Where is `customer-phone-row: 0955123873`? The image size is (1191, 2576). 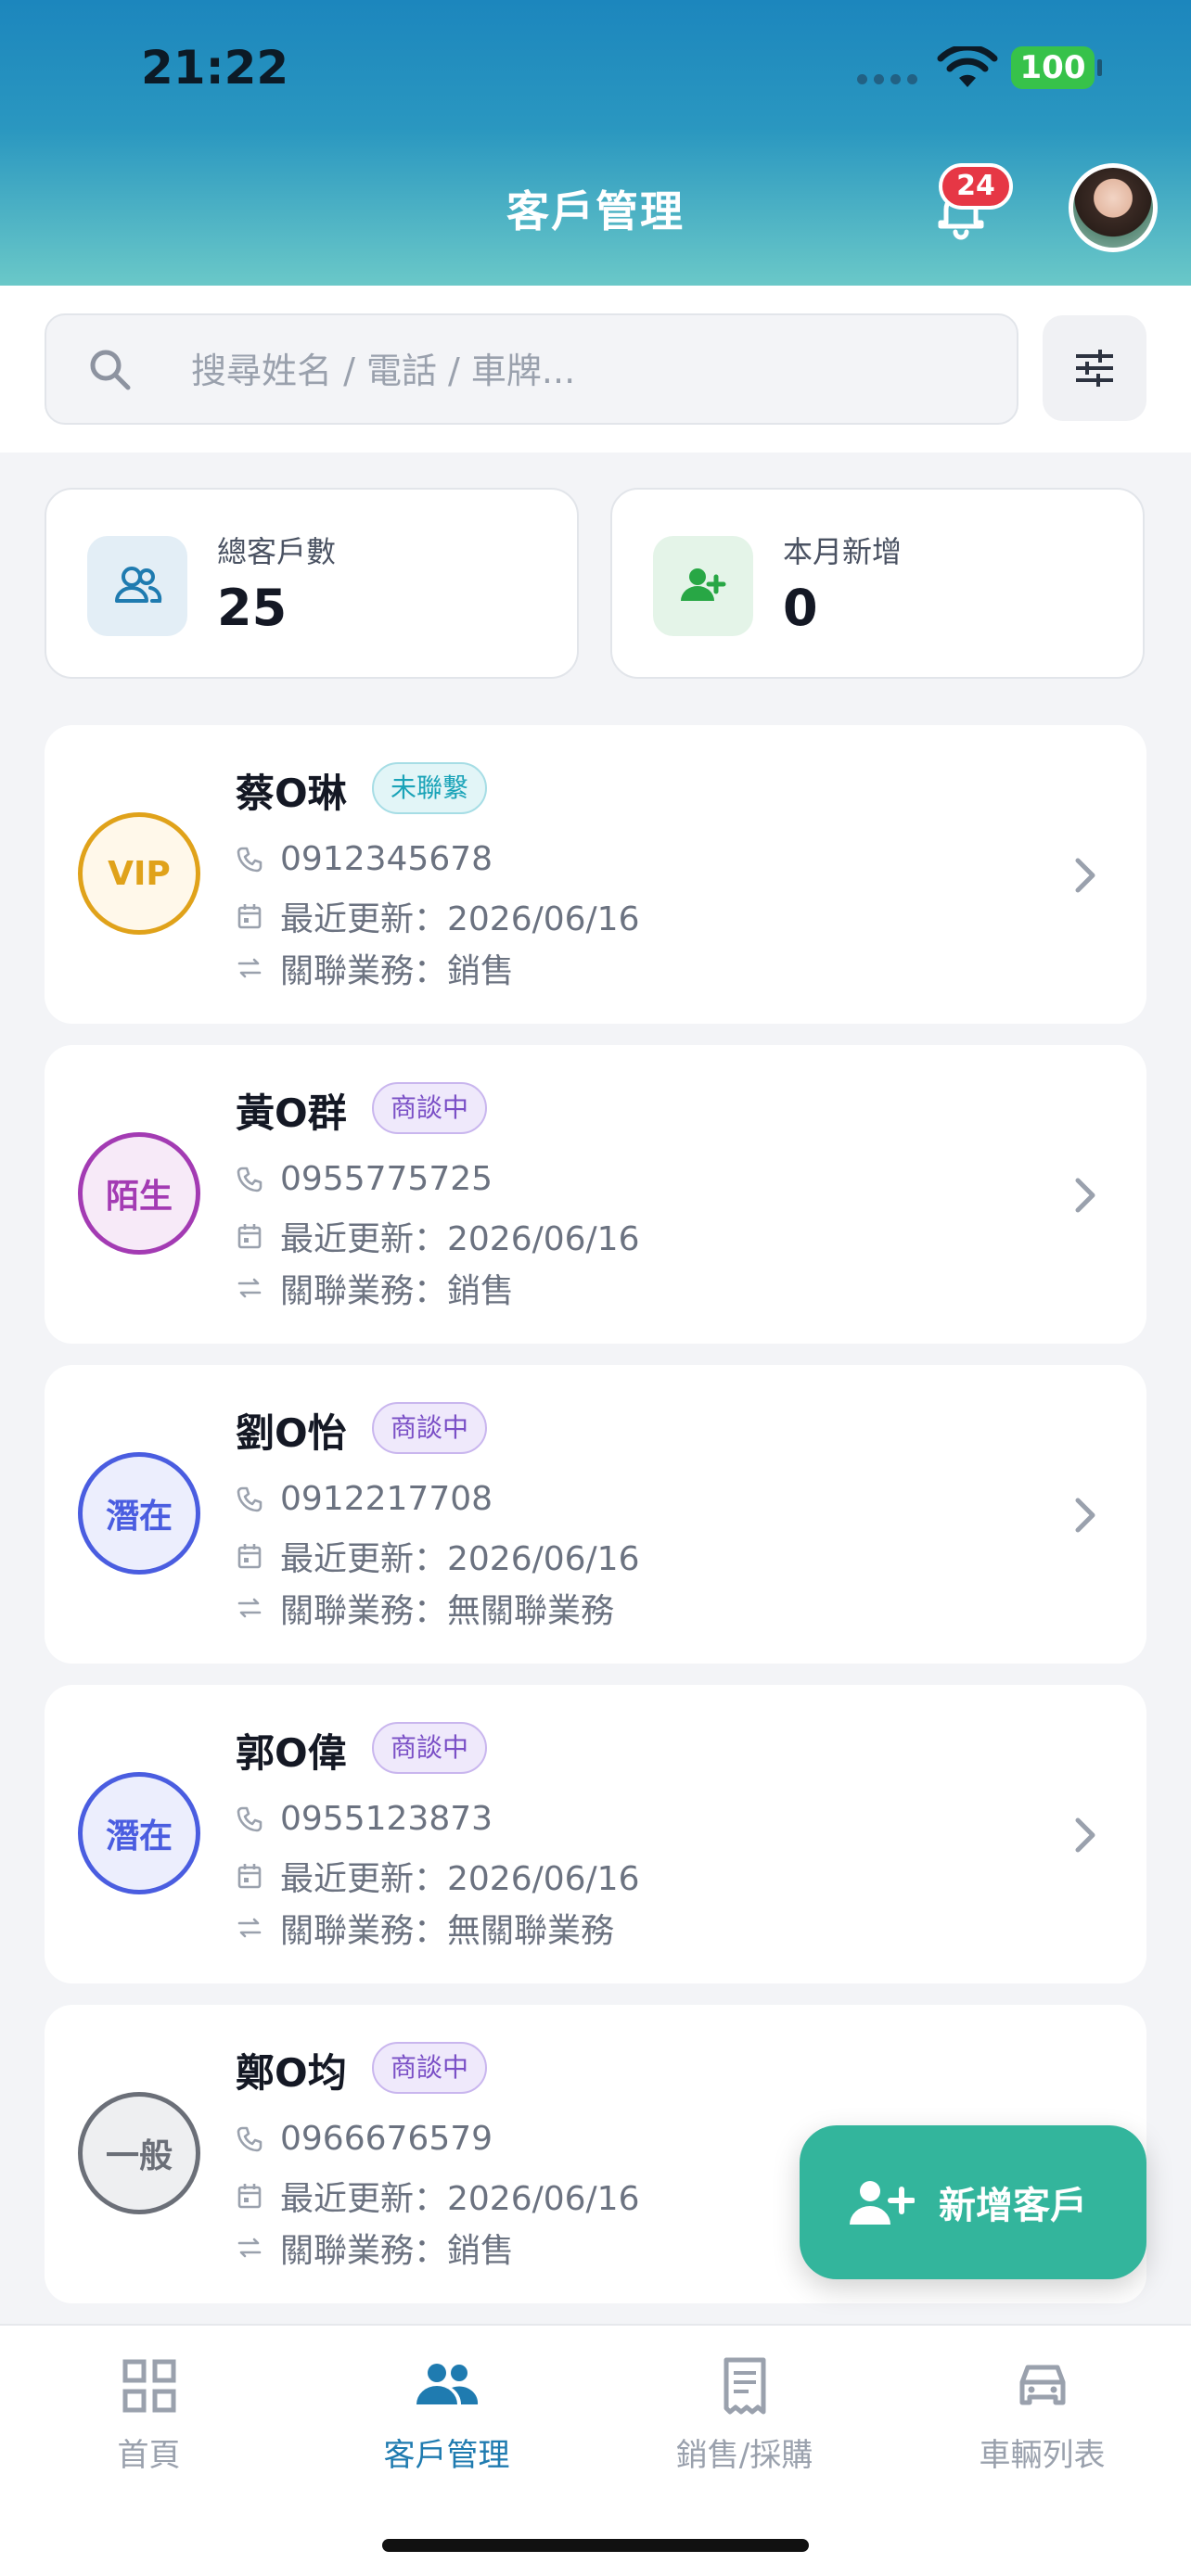
customer-phone-row: 0955123873 is located at coordinates (364, 1819).